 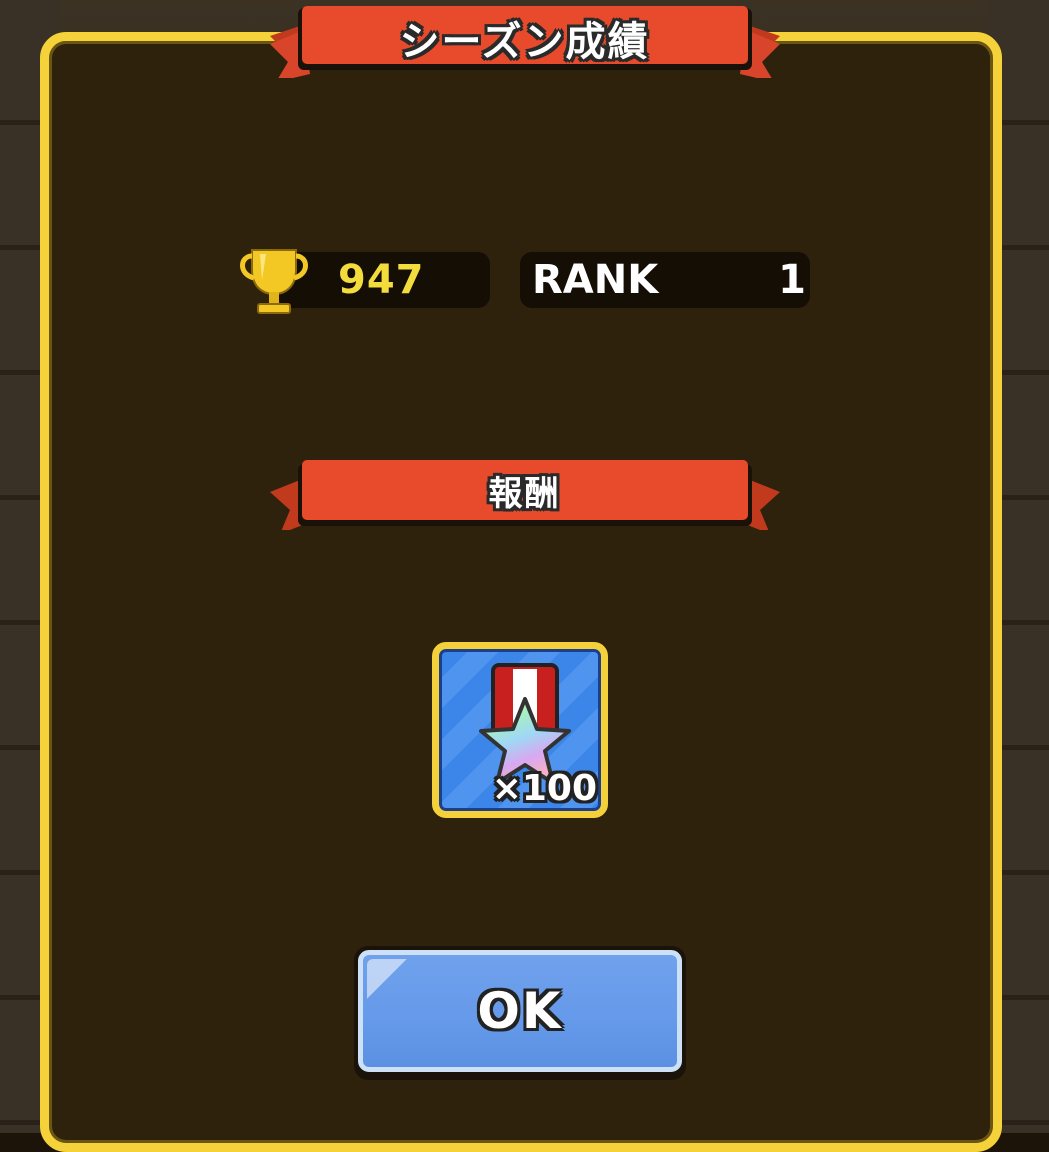 I want to click on reward-heading: 報酬, so click(x=524, y=493).